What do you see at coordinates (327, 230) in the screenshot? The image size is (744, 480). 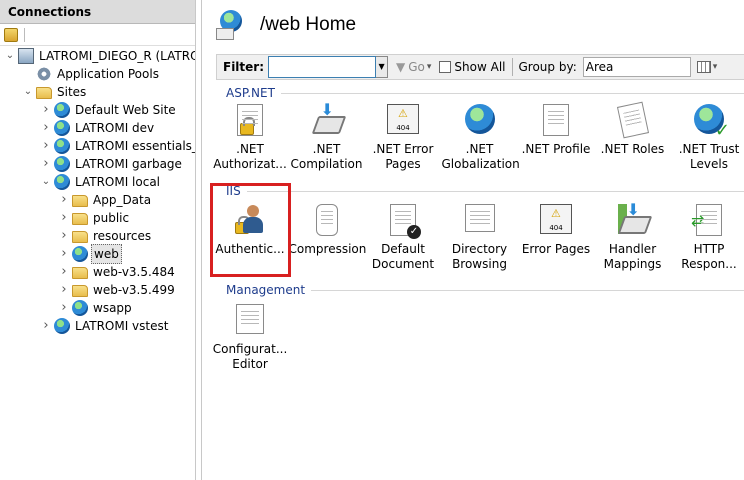 I see `feature-compression: Compression` at bounding box center [327, 230].